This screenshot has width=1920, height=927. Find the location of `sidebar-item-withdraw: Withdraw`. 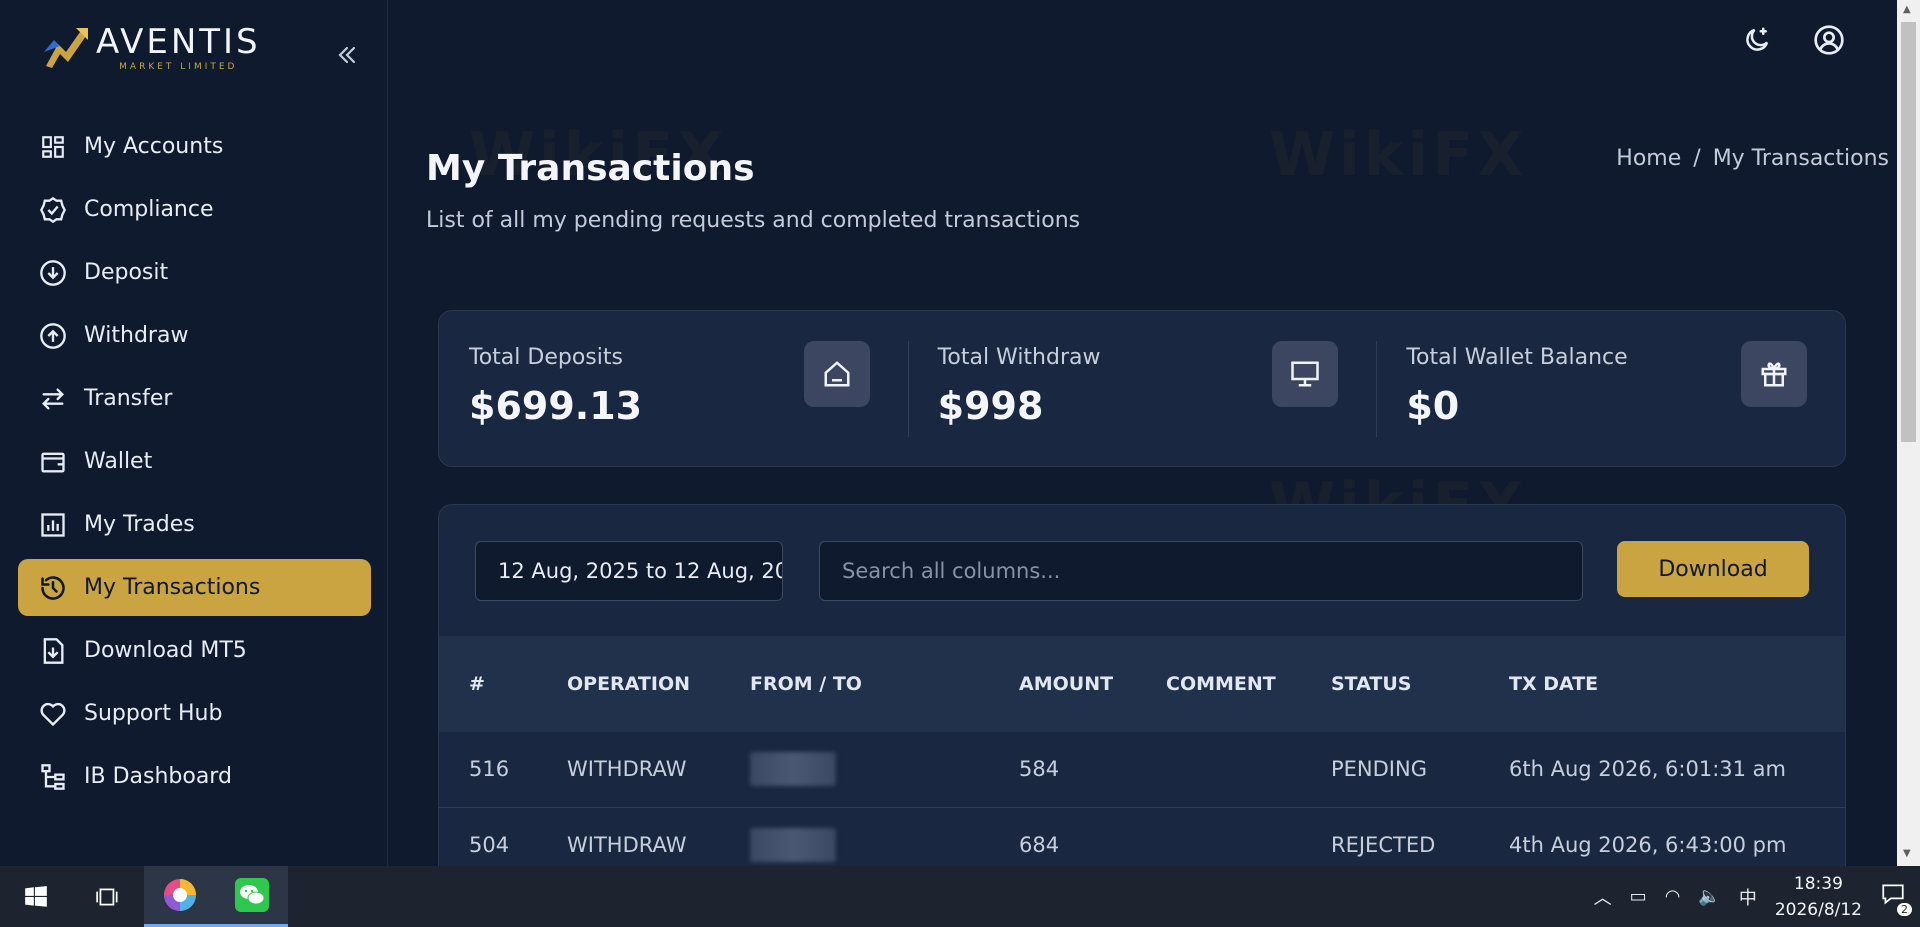

sidebar-item-withdraw: Withdraw is located at coordinates (194, 335).